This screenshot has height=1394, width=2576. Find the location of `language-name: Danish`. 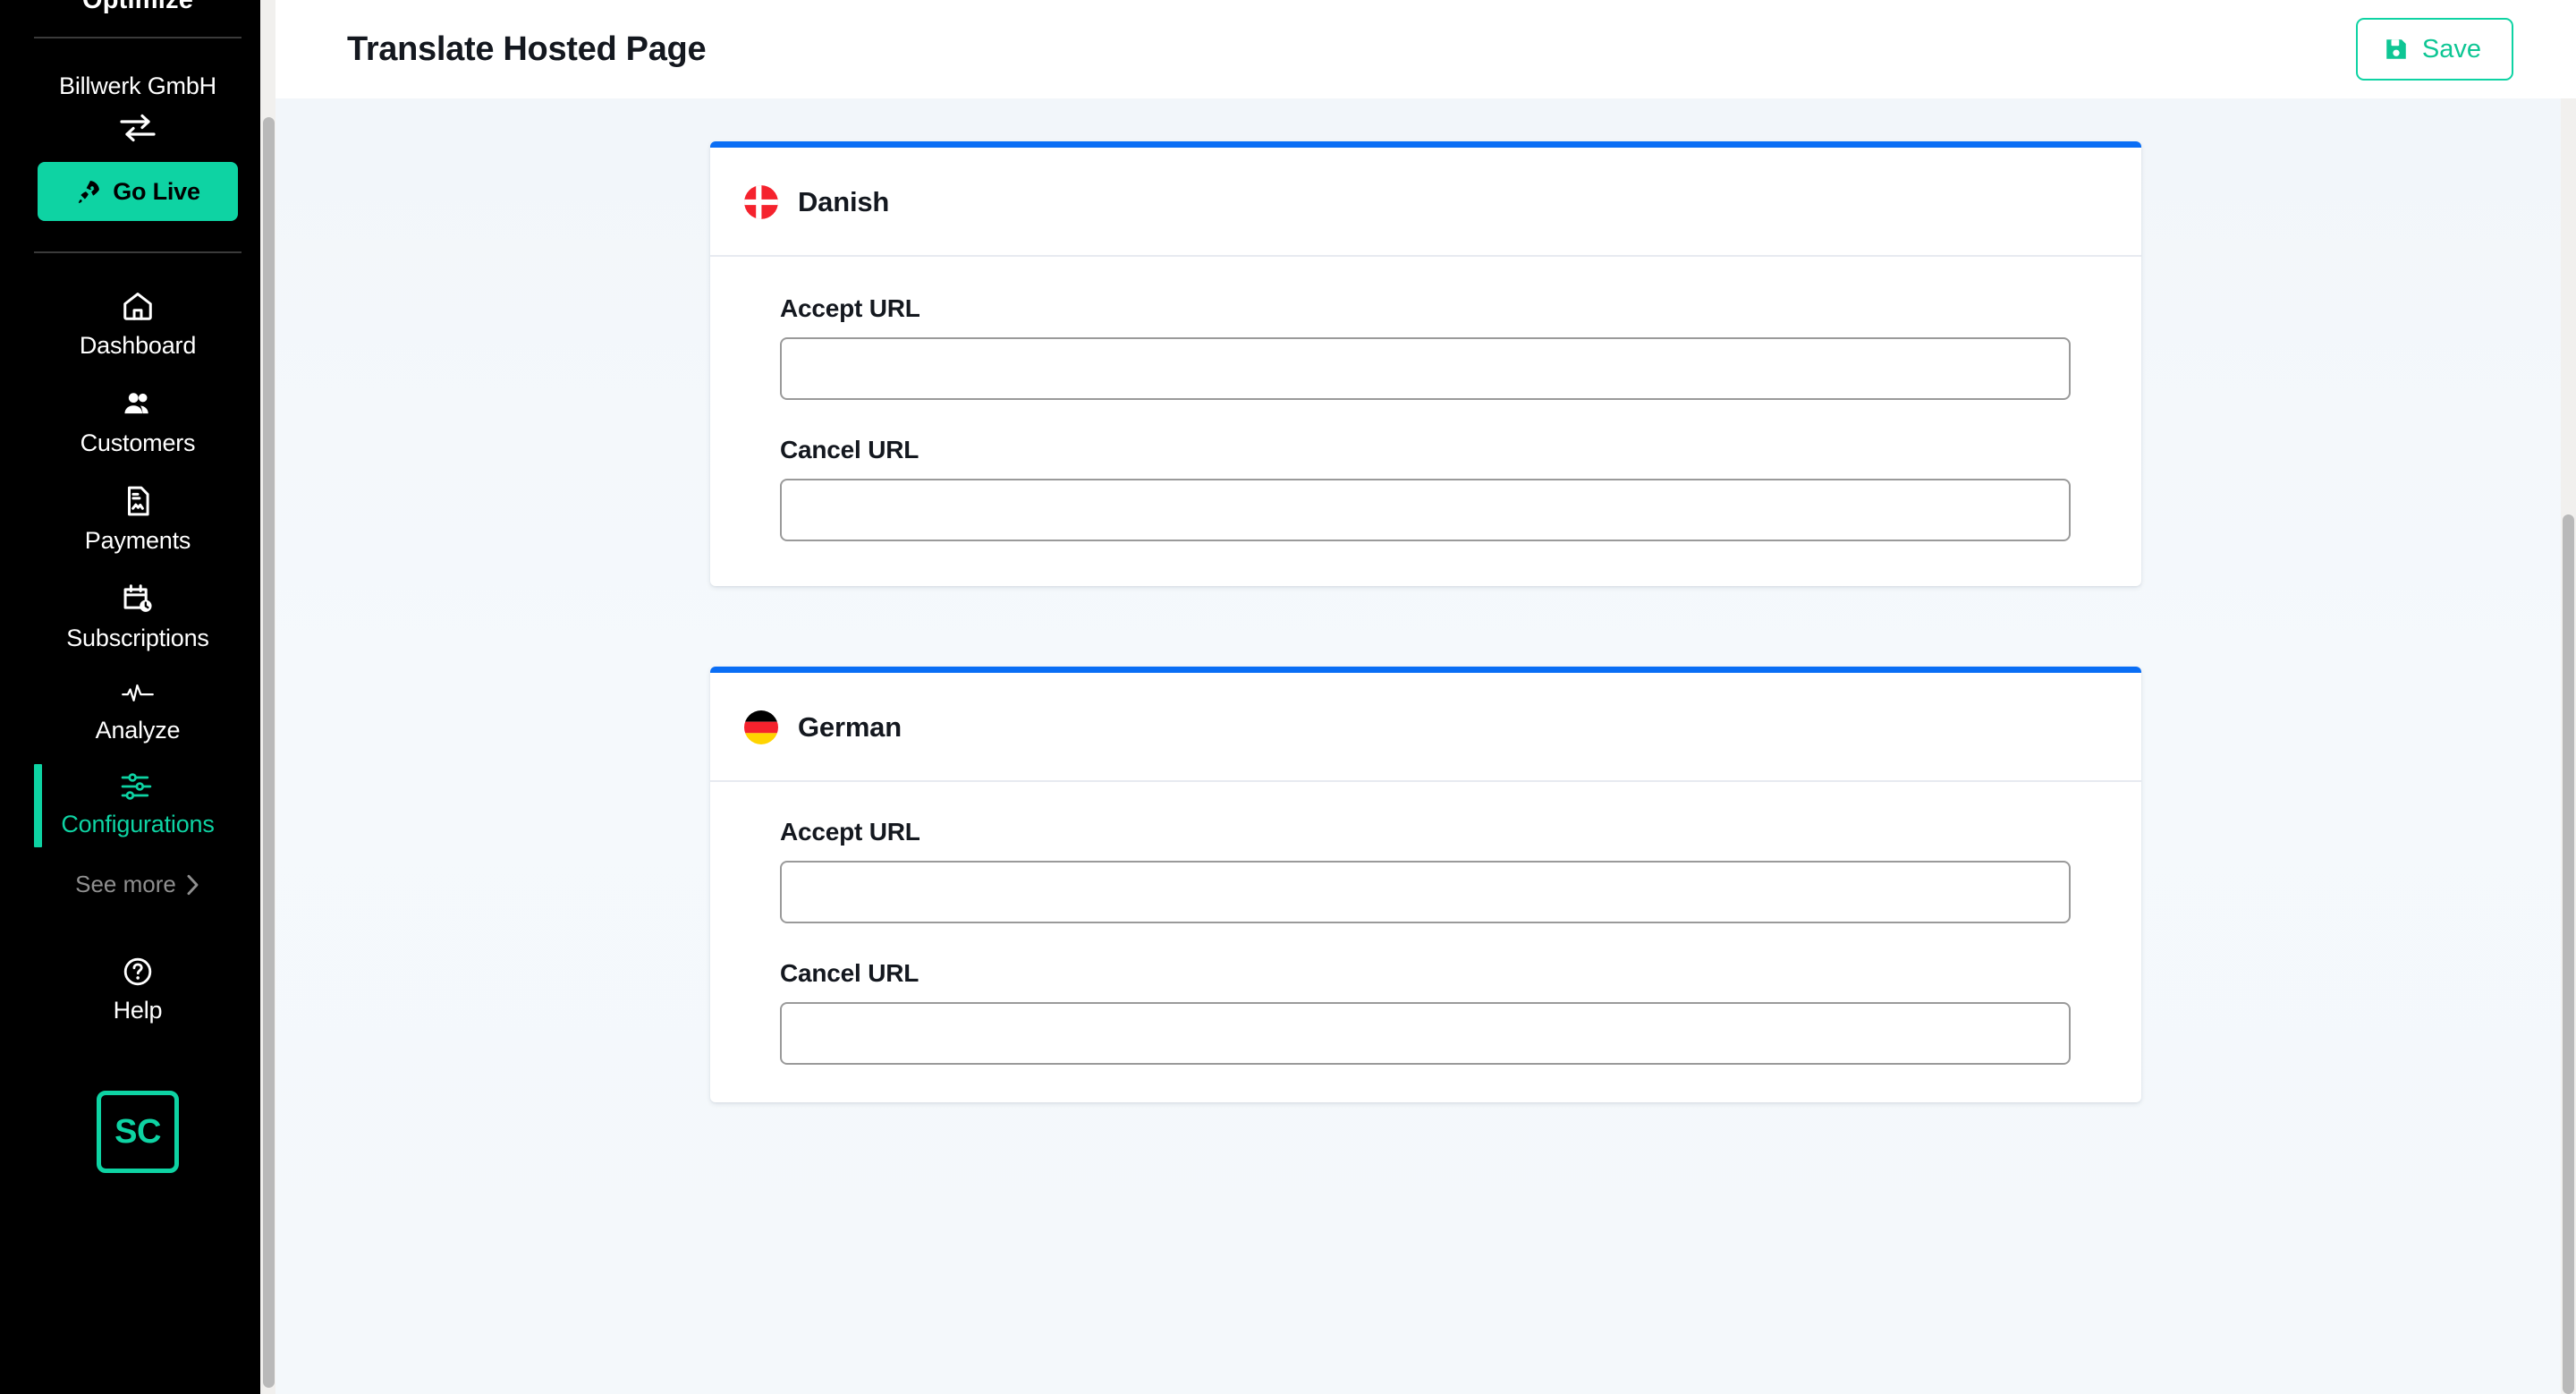

language-name: Danish is located at coordinates (844, 201).